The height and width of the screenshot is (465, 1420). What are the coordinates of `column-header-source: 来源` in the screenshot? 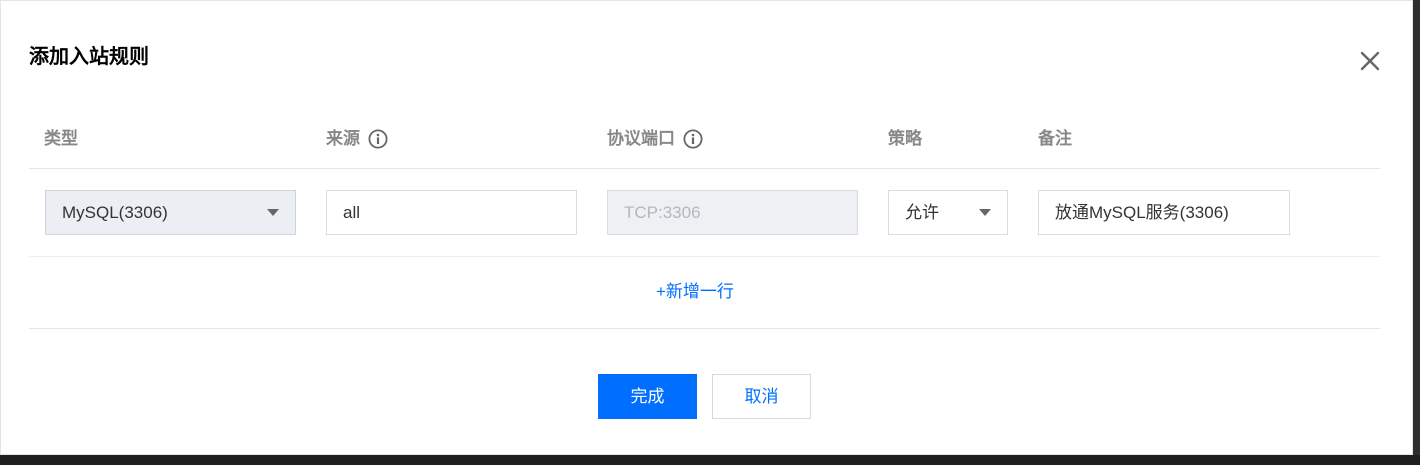 It's located at (357, 139).